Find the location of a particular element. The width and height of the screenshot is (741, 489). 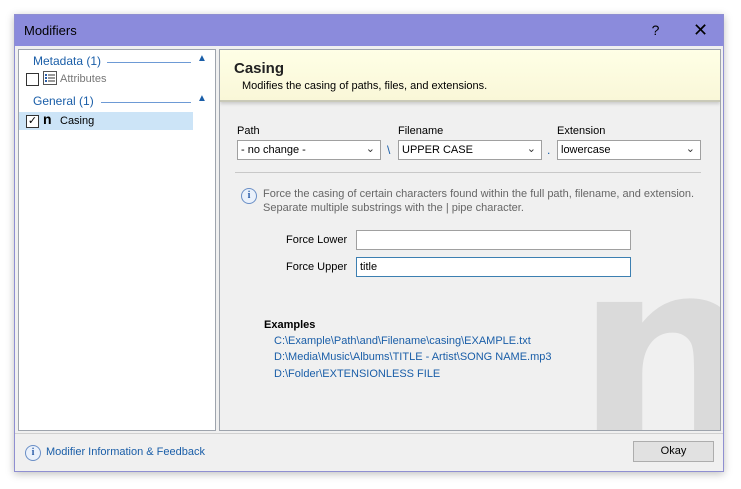

group-metadata-label: Metadata (1) is located at coordinates (67, 61).